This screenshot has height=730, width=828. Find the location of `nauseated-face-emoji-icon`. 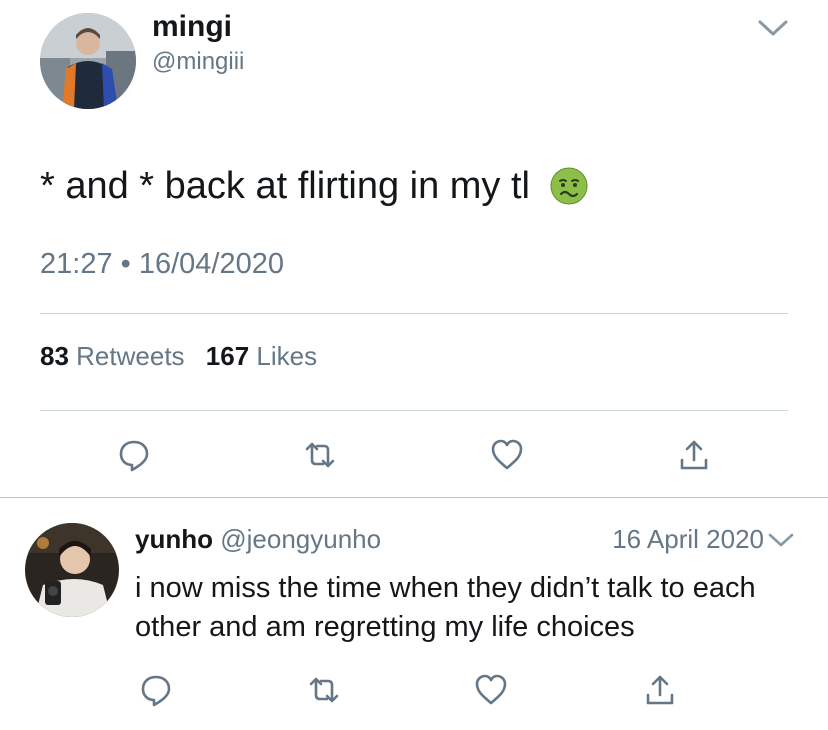

nauseated-face-emoji-icon is located at coordinates (569, 186).